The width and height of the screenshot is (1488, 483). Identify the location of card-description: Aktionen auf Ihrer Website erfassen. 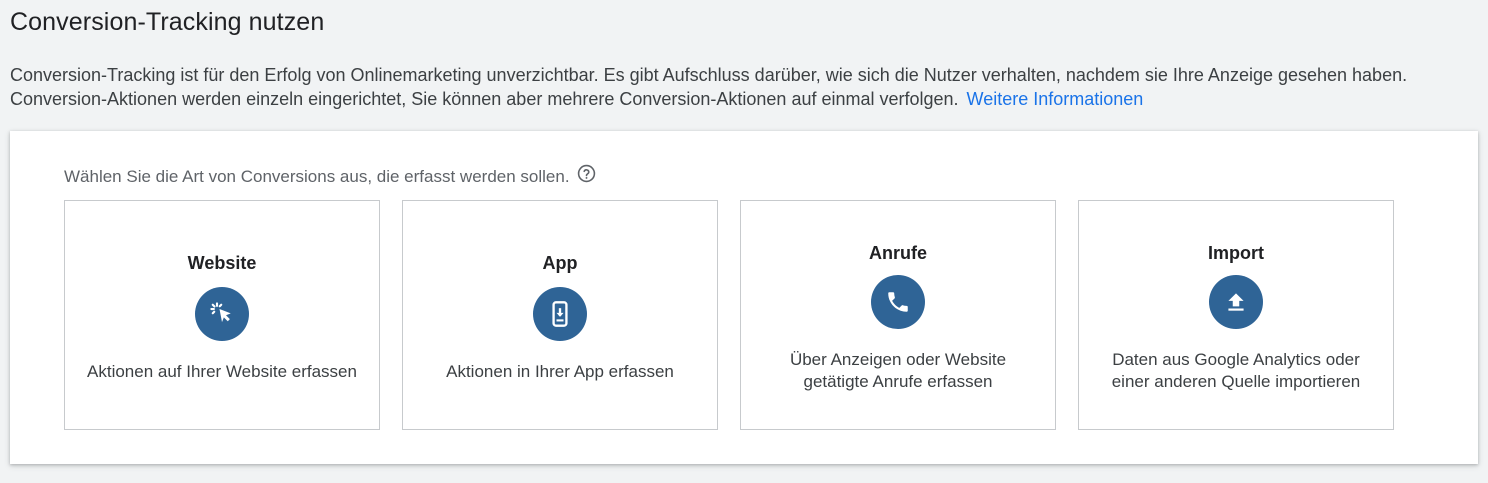
(222, 371).